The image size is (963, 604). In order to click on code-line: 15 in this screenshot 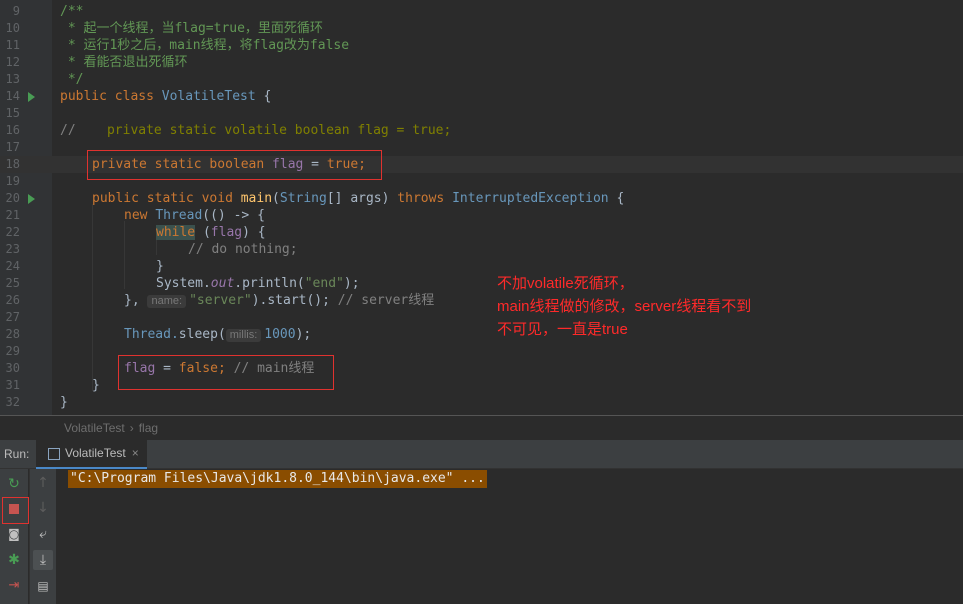, I will do `click(481, 113)`.